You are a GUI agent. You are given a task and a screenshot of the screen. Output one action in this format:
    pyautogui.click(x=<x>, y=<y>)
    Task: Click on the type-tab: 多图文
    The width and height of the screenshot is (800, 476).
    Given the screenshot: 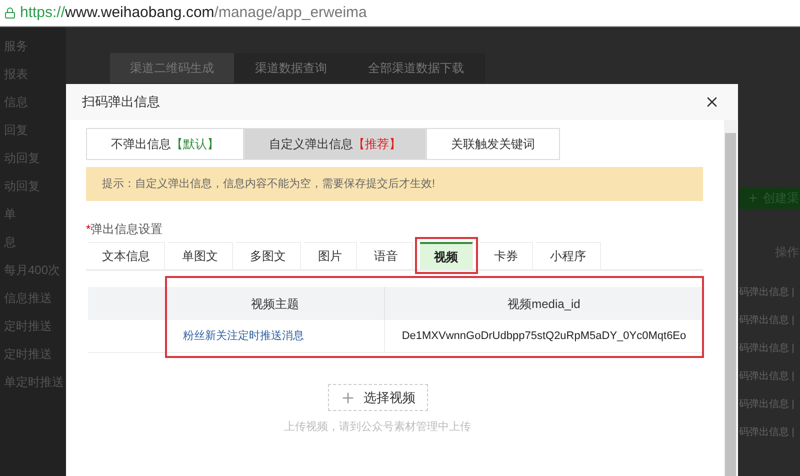 What is the action you would take?
    pyautogui.click(x=268, y=255)
    